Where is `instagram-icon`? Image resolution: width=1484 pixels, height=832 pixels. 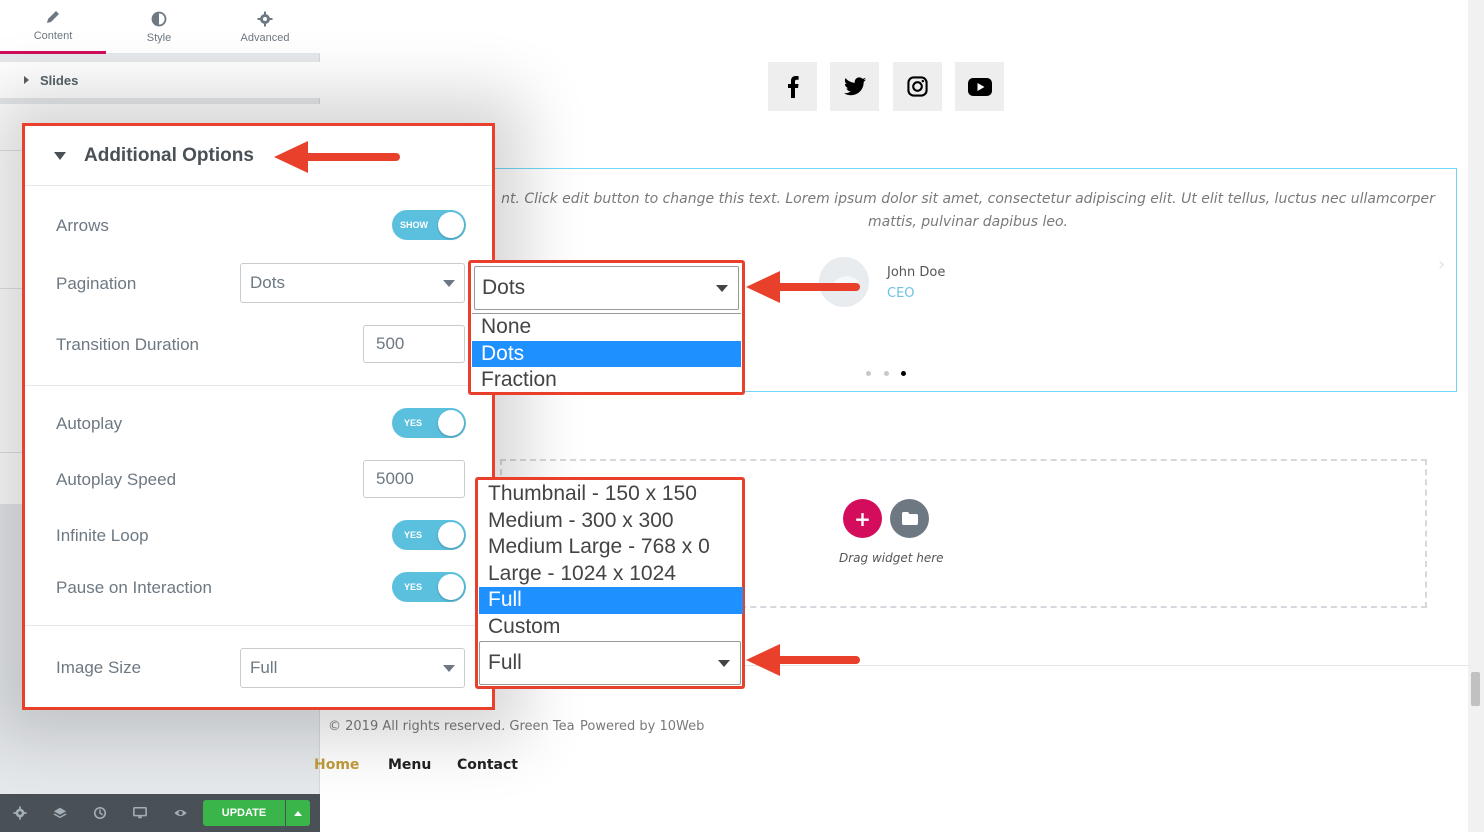 instagram-icon is located at coordinates (917, 86).